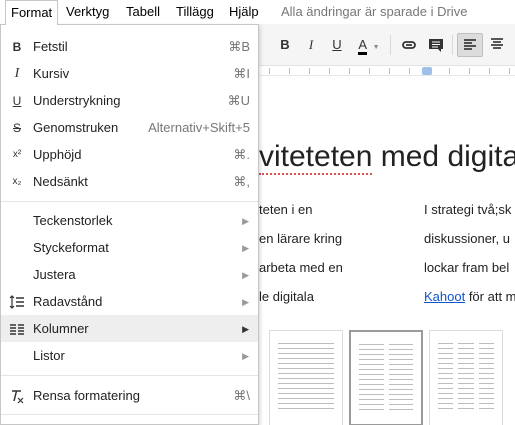 Image resolution: width=515 pixels, height=425 pixels. Describe the element at coordinates (129, 247) in the screenshot. I see `menu-item-paragraph-styles: Styckeformat ▶` at that location.